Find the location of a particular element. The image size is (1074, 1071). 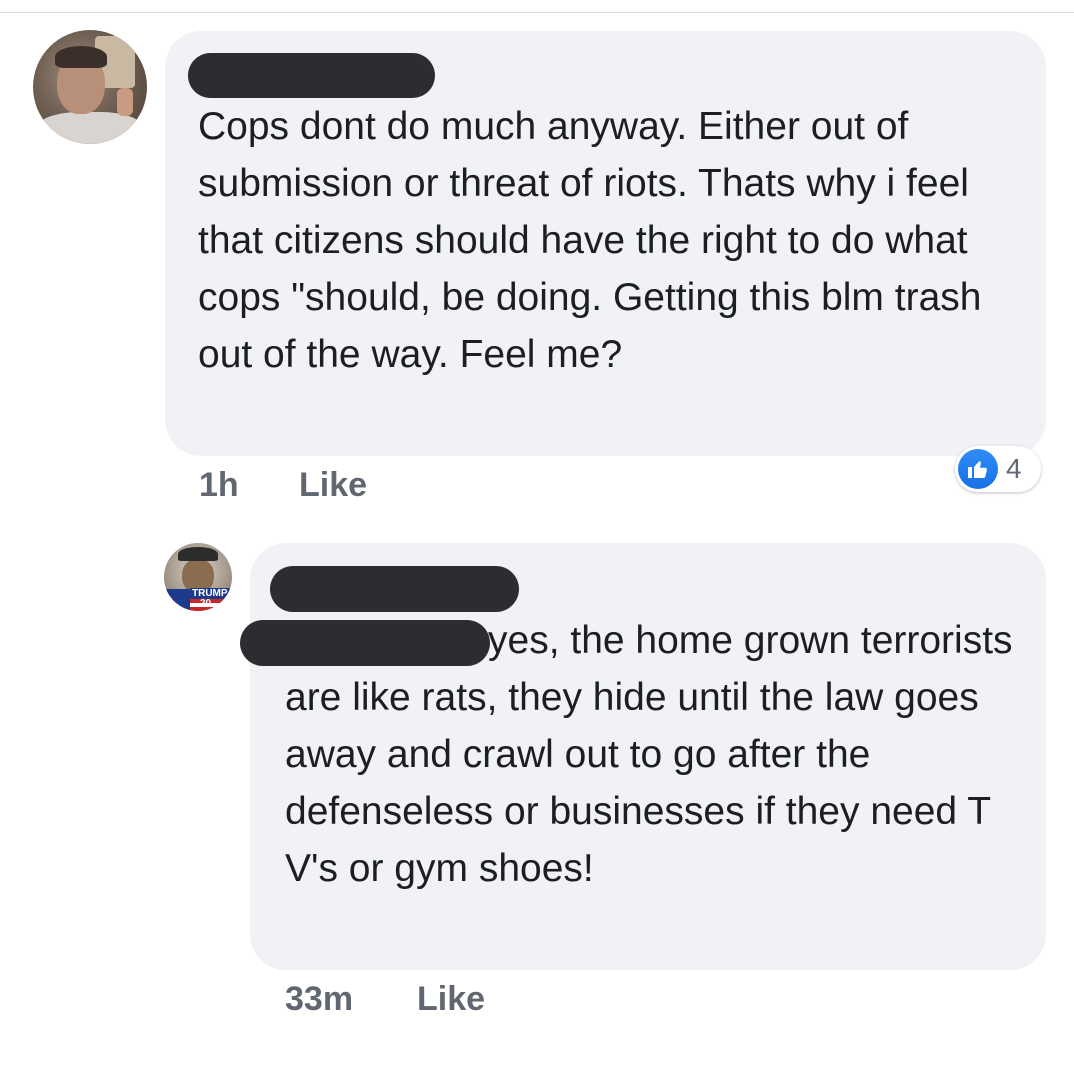

reactions-summary: 4 is located at coordinates (998, 469).